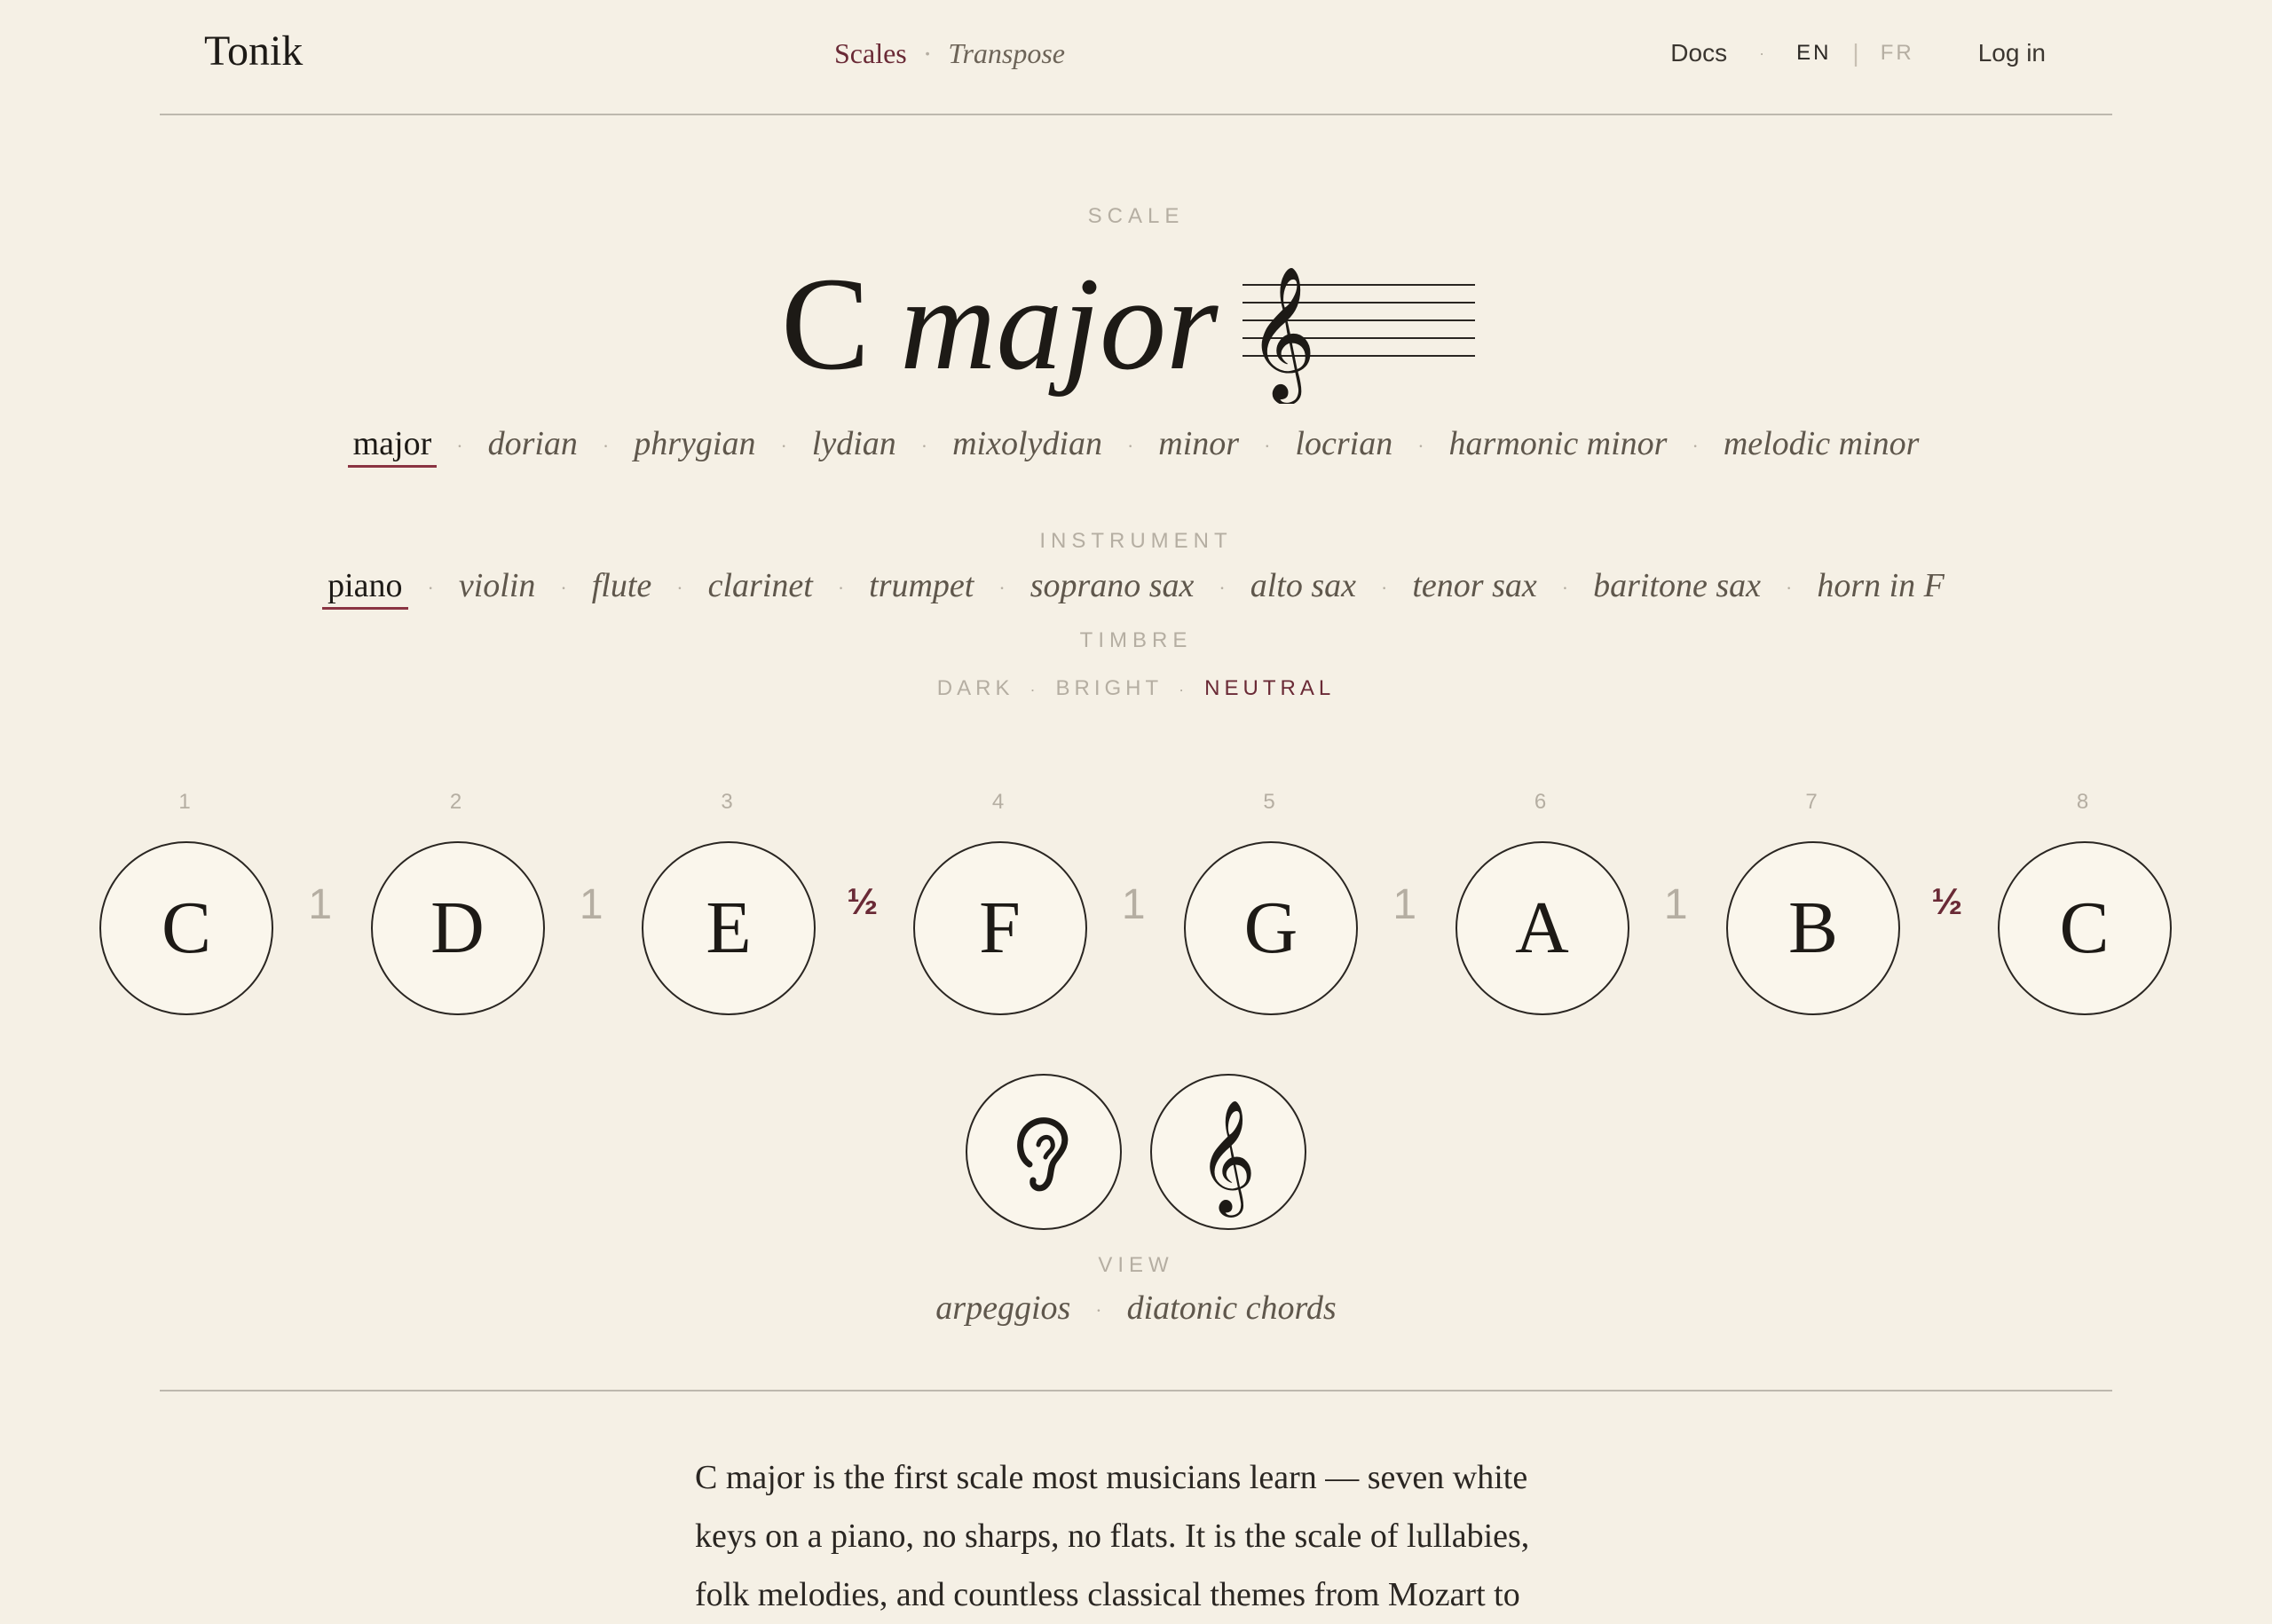  Describe the element at coordinates (870, 53) in the screenshot. I see `nav-scales: Scales` at that location.